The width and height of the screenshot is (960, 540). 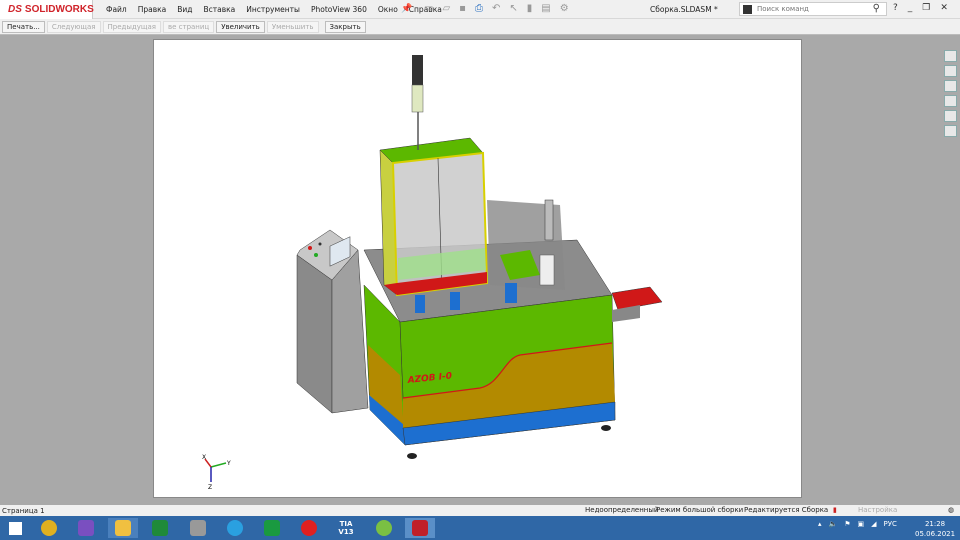 I want to click on axis-triad: Y Z X, so click(x=216, y=472).